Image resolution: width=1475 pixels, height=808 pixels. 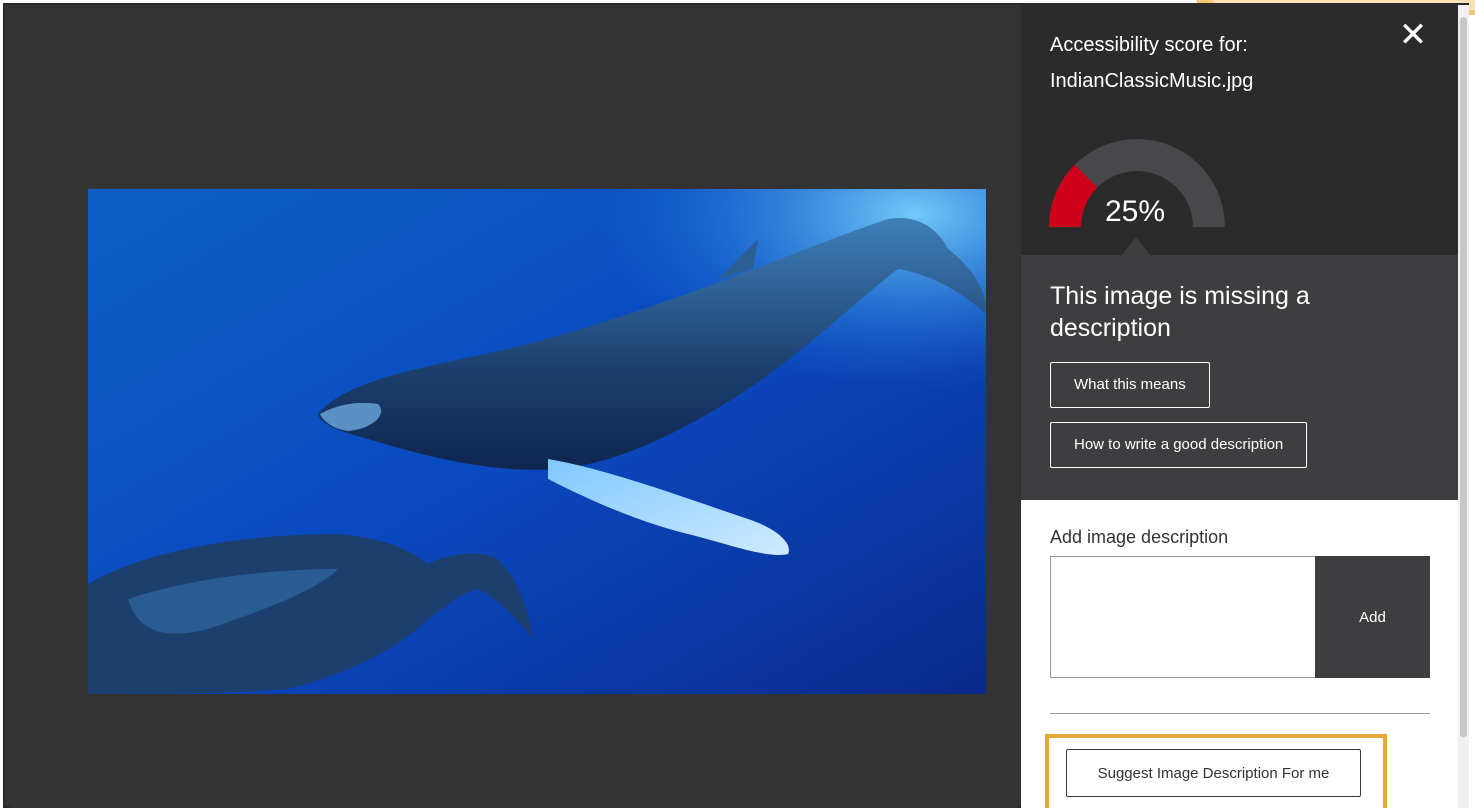 What do you see at coordinates (1139, 537) in the screenshot?
I see `description-label: Add image description` at bounding box center [1139, 537].